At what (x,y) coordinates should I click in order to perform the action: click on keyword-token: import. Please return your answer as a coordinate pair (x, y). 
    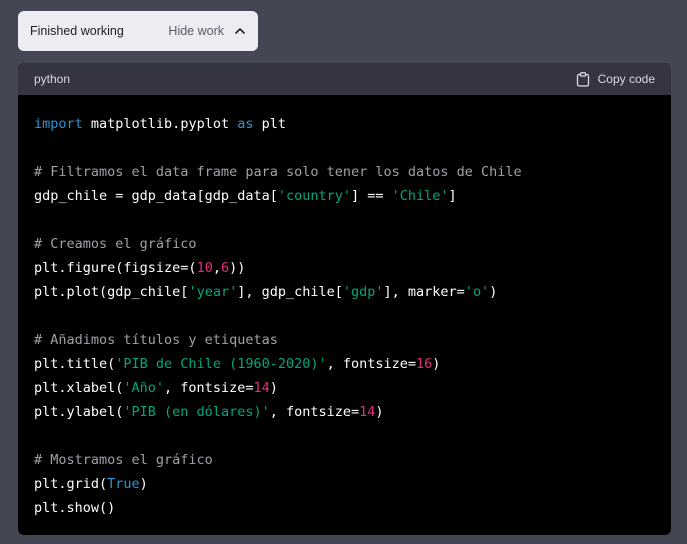
    Looking at the image, I should click on (58, 124).